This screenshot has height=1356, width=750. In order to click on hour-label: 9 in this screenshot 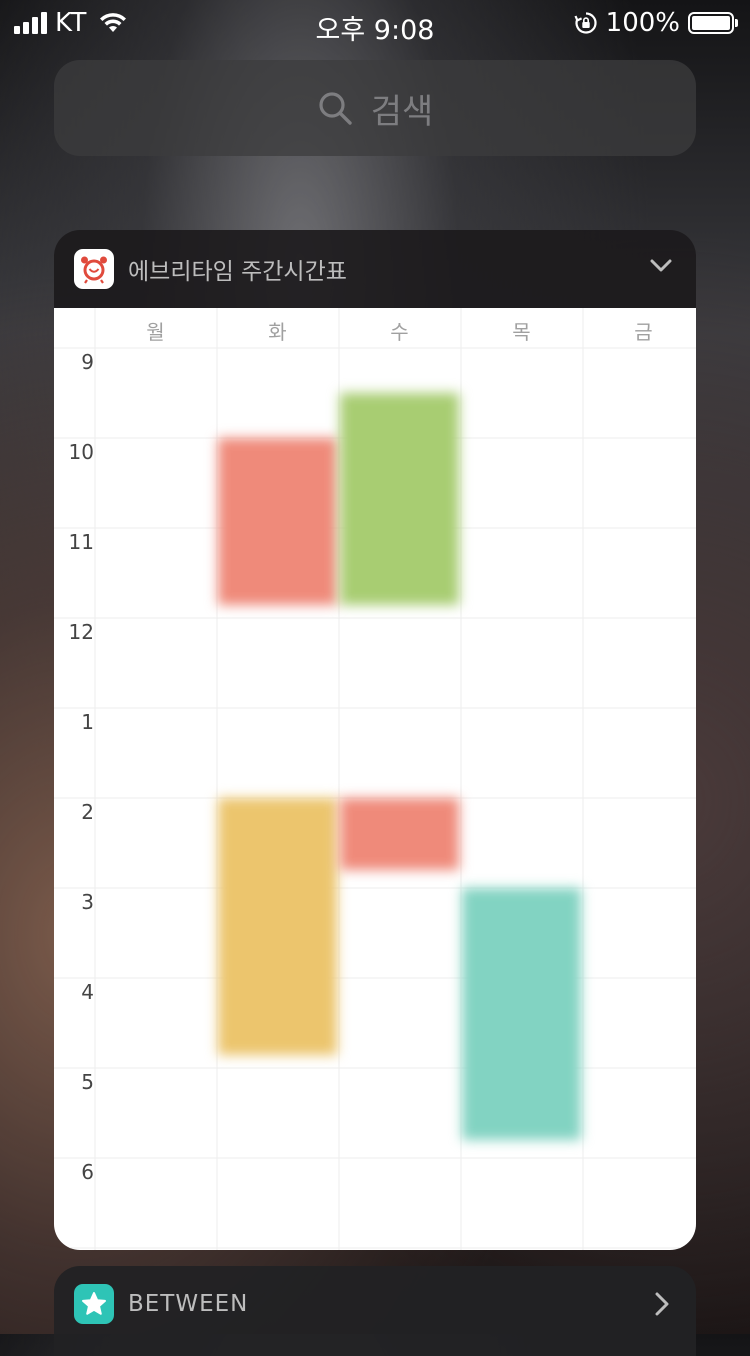, I will do `click(87, 362)`.